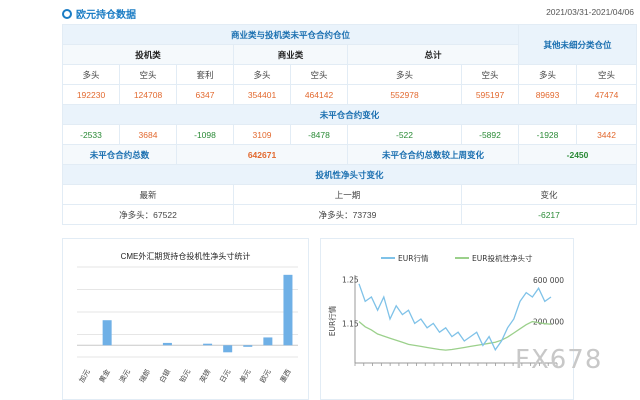 This screenshot has height=400, width=640. I want to click on noncommercial-title: 商业类与投机类未平仓合约仓位, so click(290, 34).